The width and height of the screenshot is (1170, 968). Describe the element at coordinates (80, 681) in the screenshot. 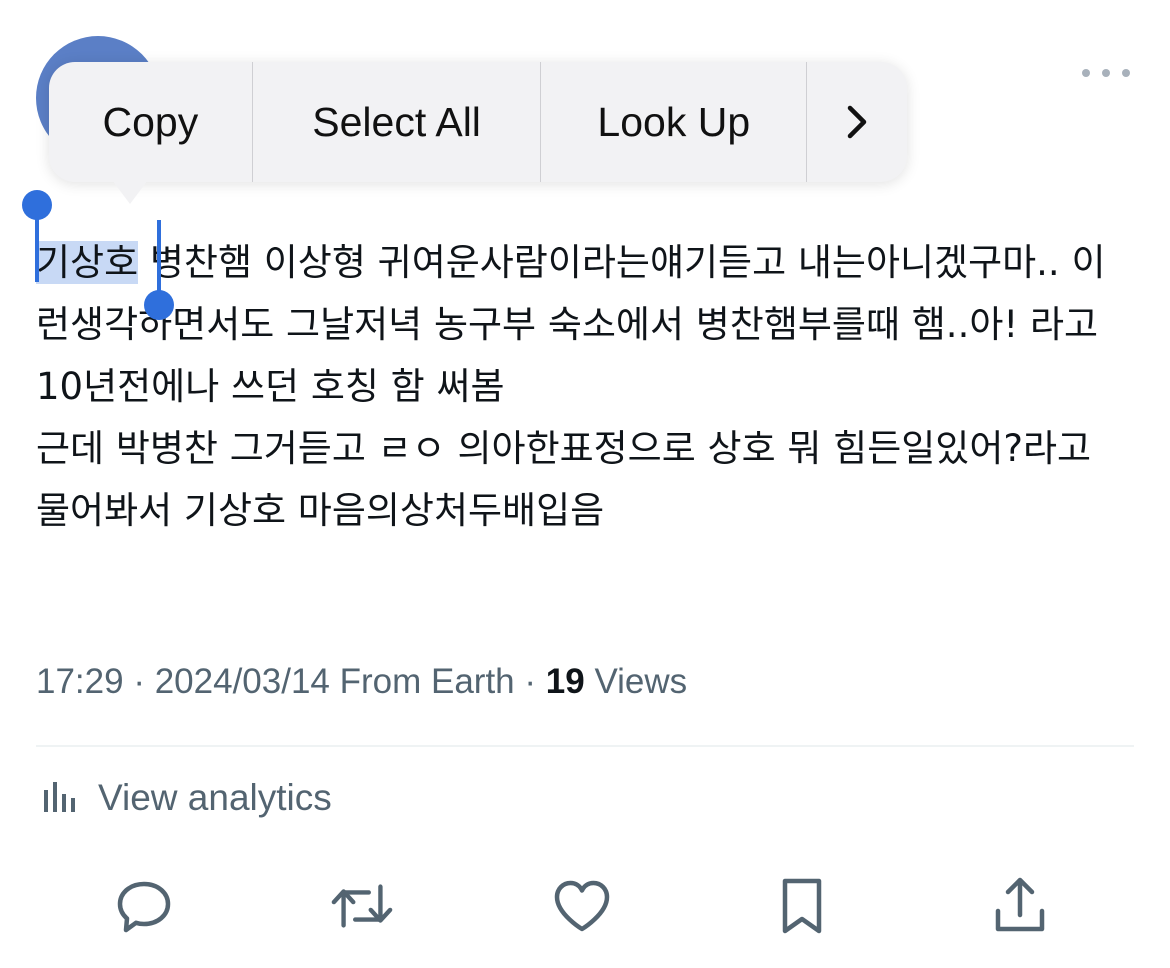

I see `tweet-time: 17:29` at that location.